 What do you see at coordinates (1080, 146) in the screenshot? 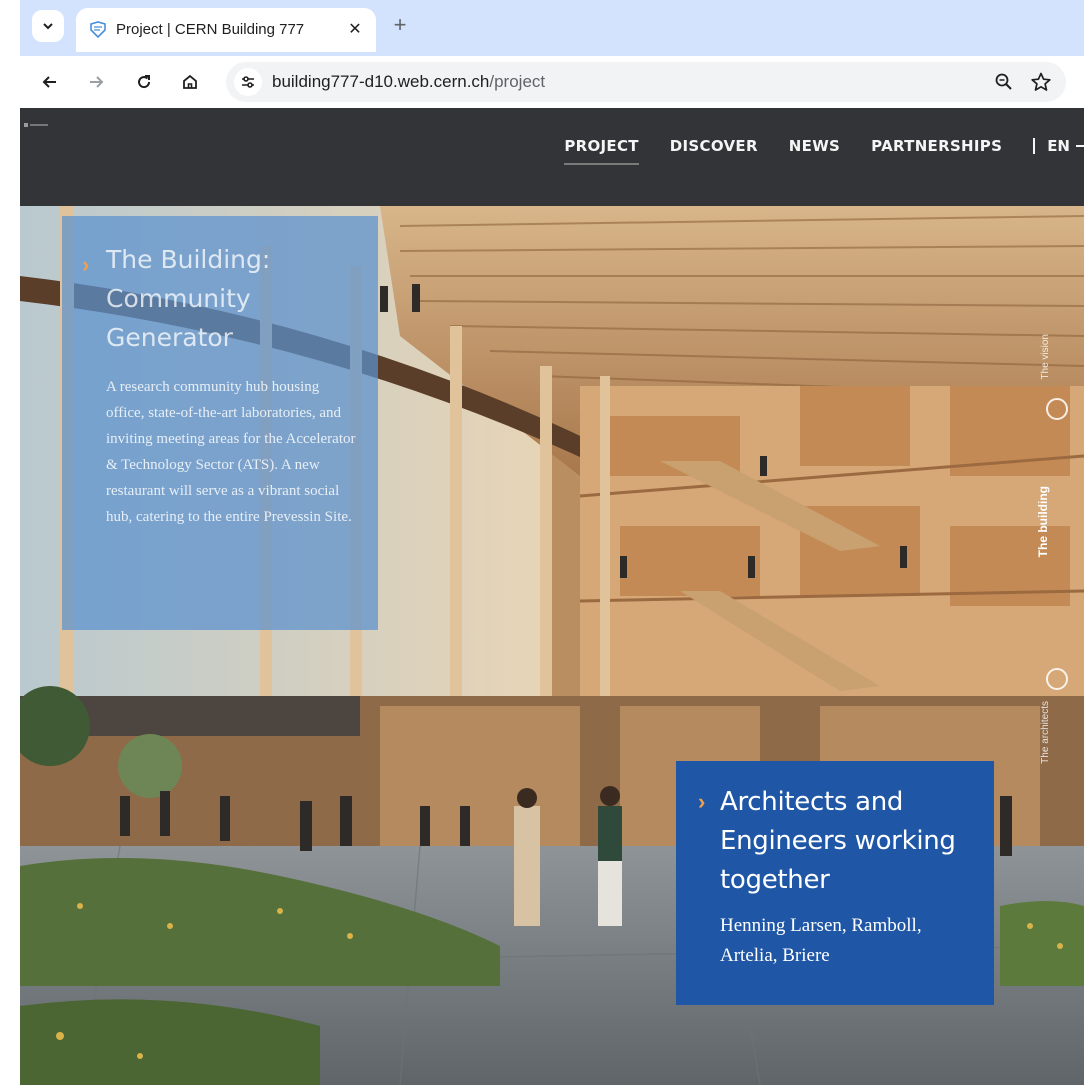
I see `language-caret-icon` at bounding box center [1080, 146].